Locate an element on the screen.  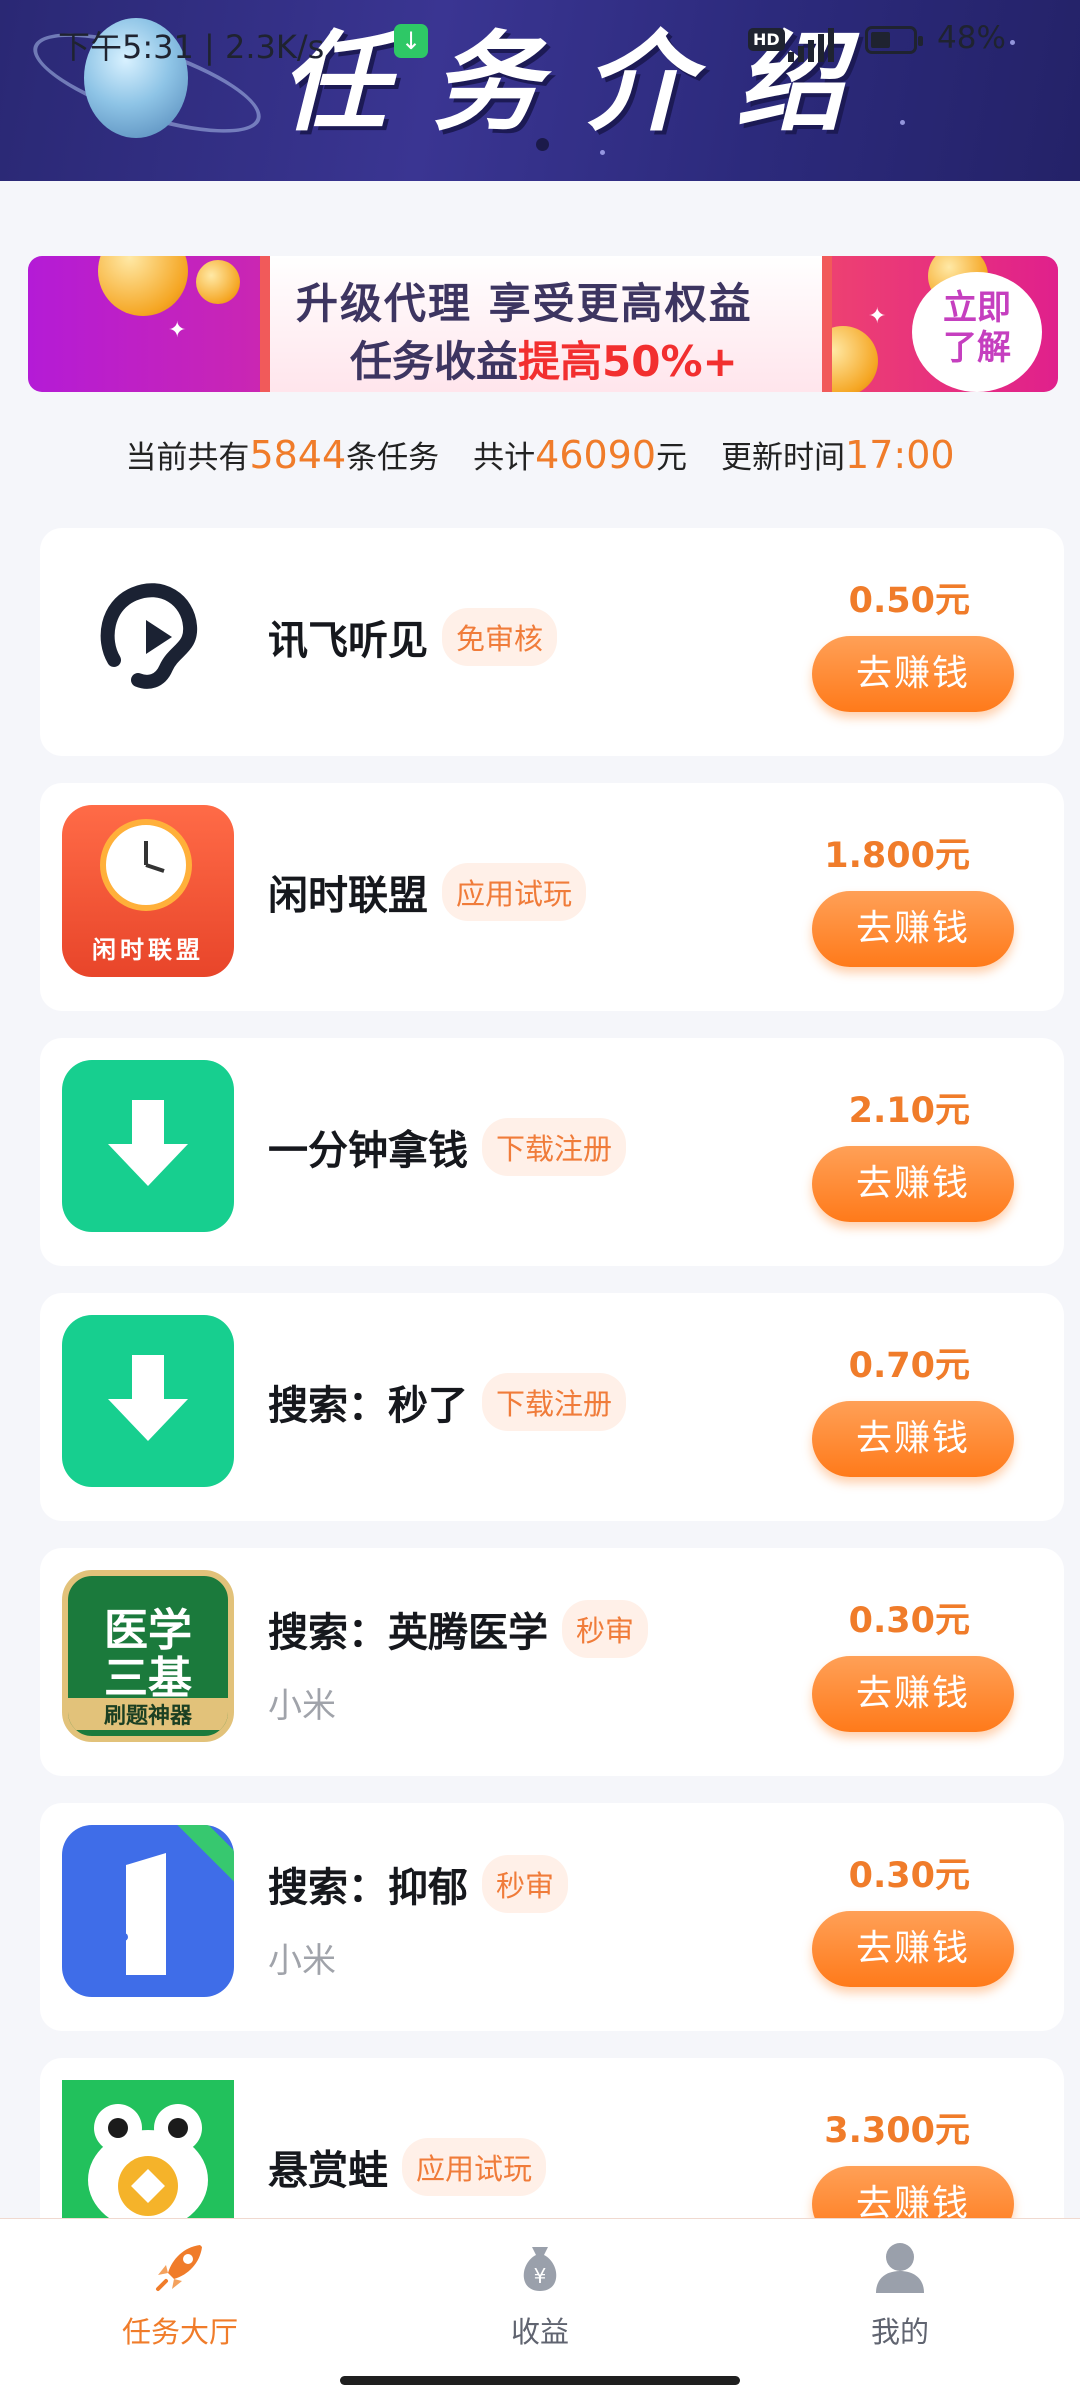
battery-icon is located at coordinates (894, 40).